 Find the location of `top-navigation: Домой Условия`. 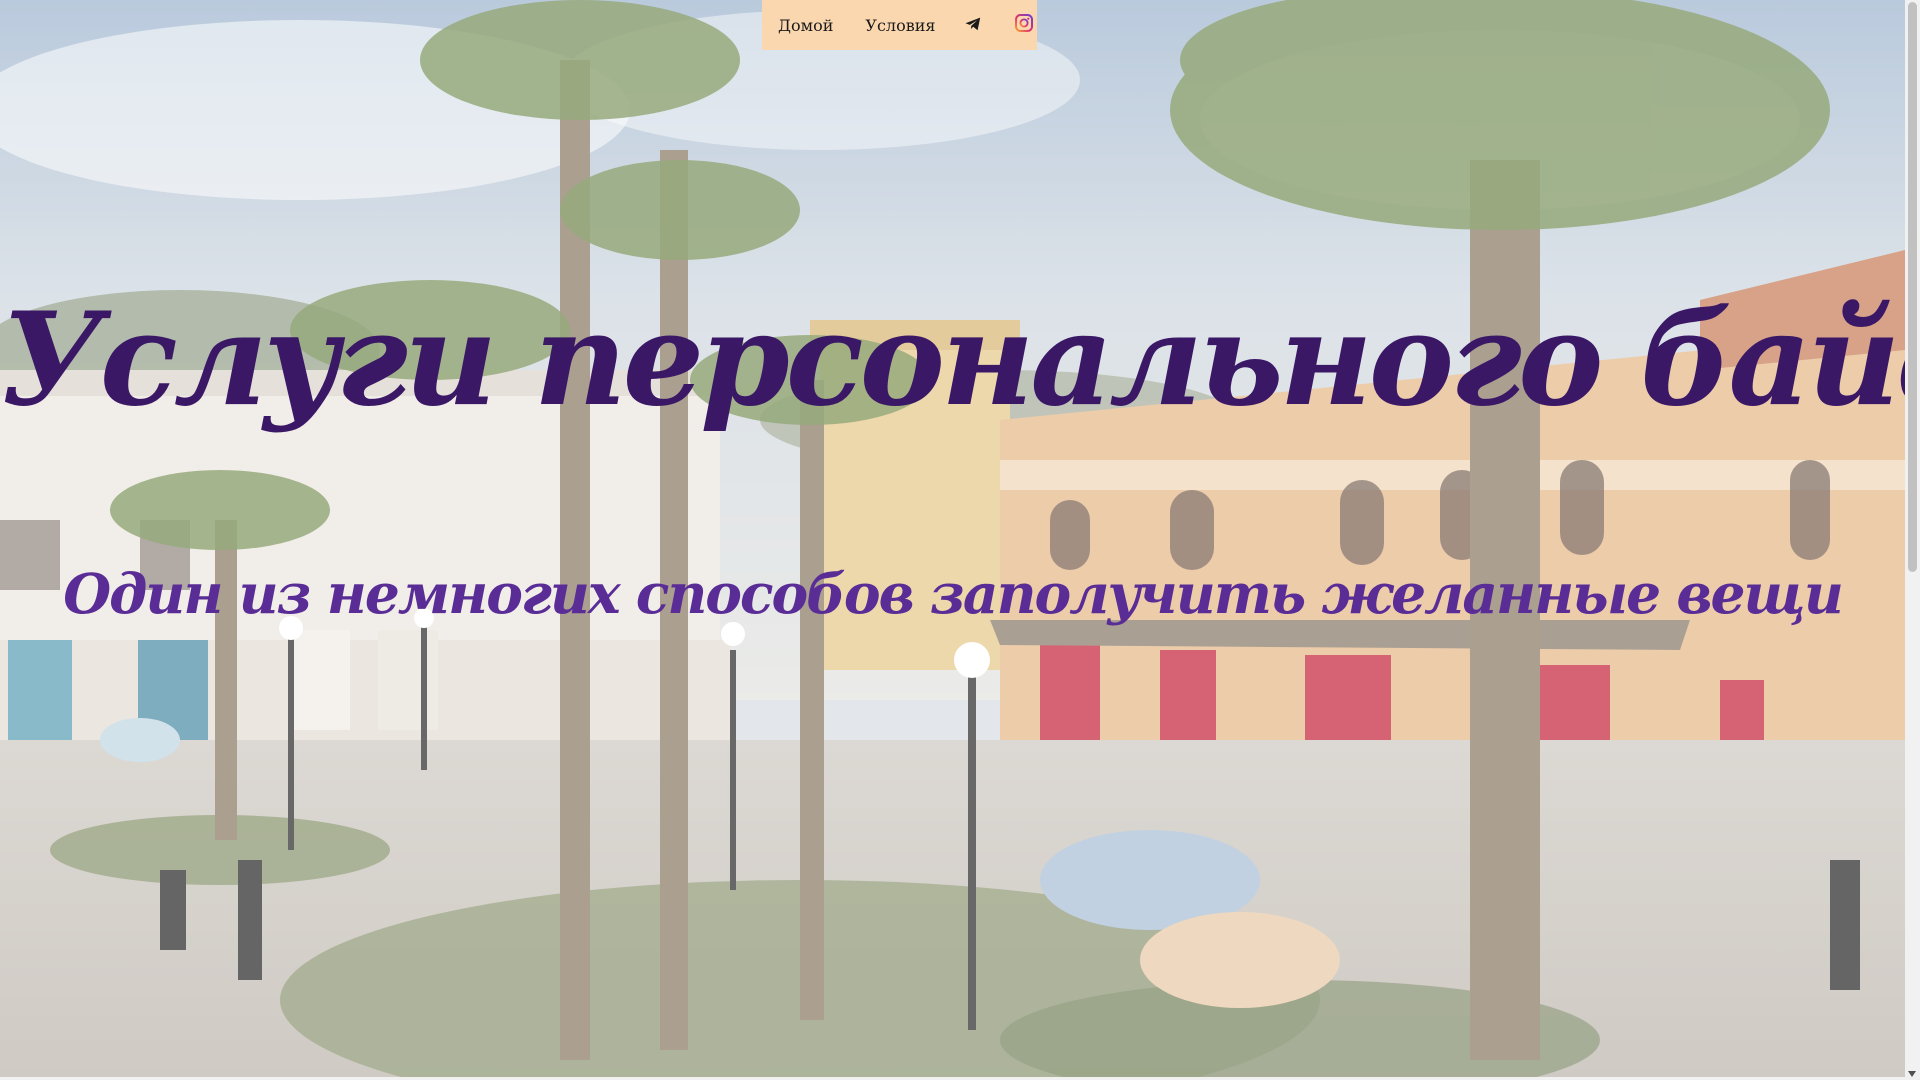

top-navigation: Домой Условия is located at coordinates (899, 25).